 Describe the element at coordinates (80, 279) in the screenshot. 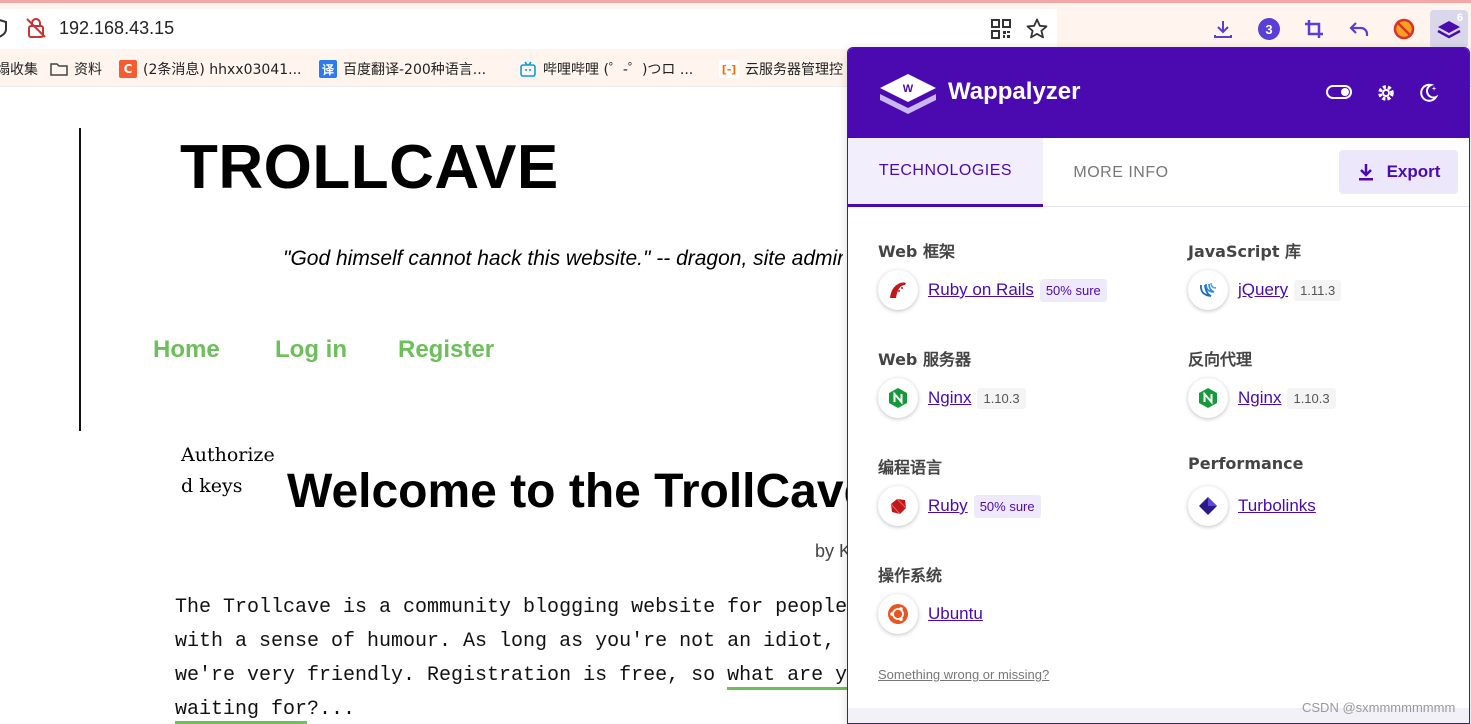

I see `site-header-divider` at that location.